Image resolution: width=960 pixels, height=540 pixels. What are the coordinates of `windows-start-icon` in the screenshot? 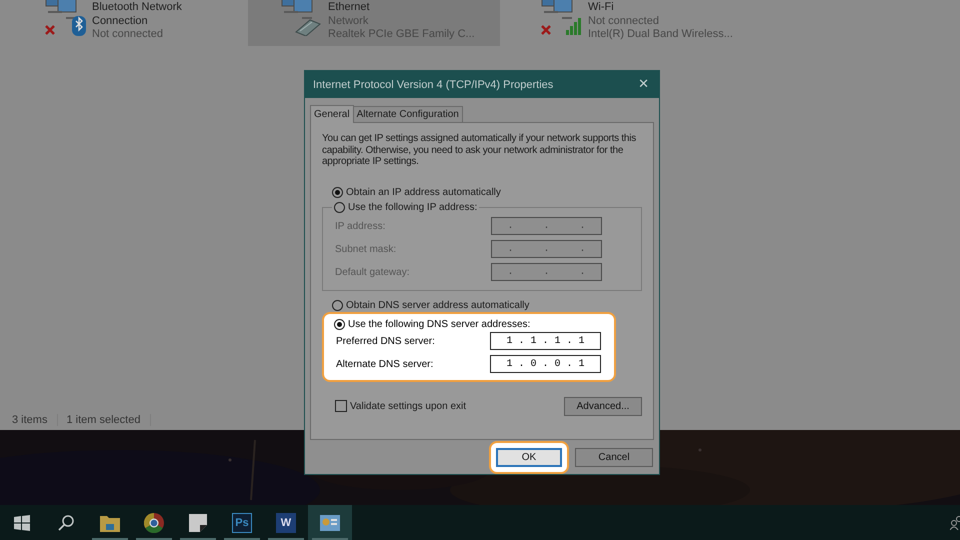 It's located at (22, 522).